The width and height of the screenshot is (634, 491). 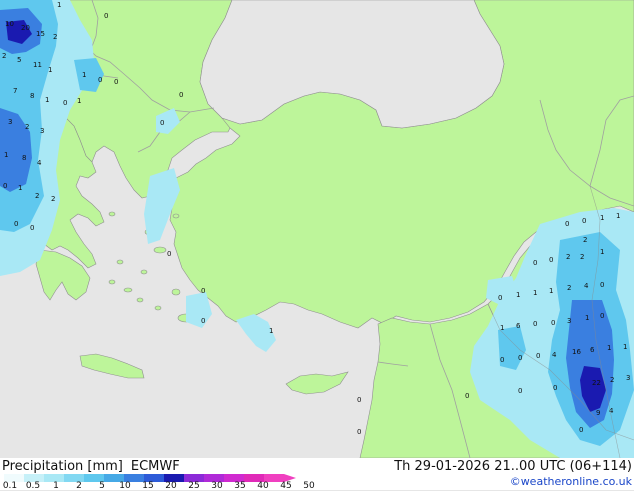 I want to click on precip-value: 15, so click(x=40, y=34).